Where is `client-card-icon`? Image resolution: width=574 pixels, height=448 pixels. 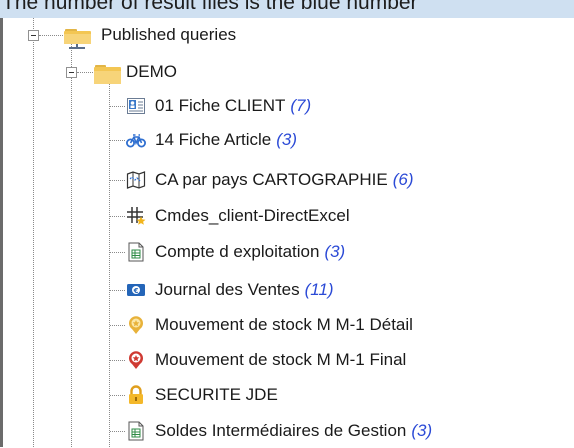 client-card-icon is located at coordinates (136, 106).